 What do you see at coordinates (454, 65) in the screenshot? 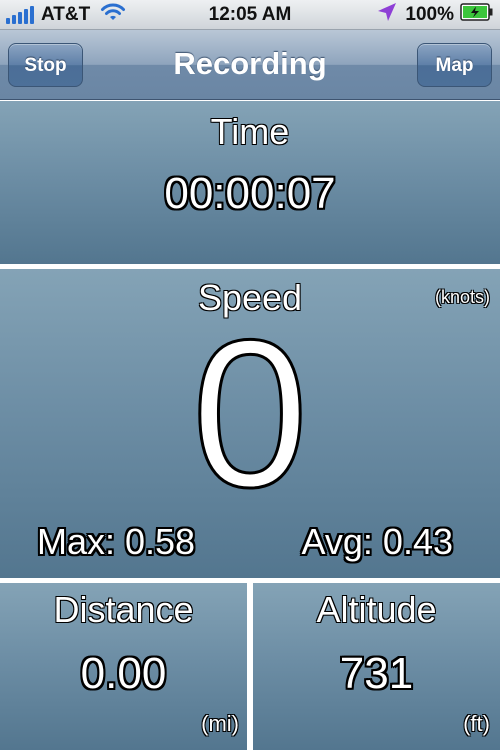
I see `map-button: Map` at bounding box center [454, 65].